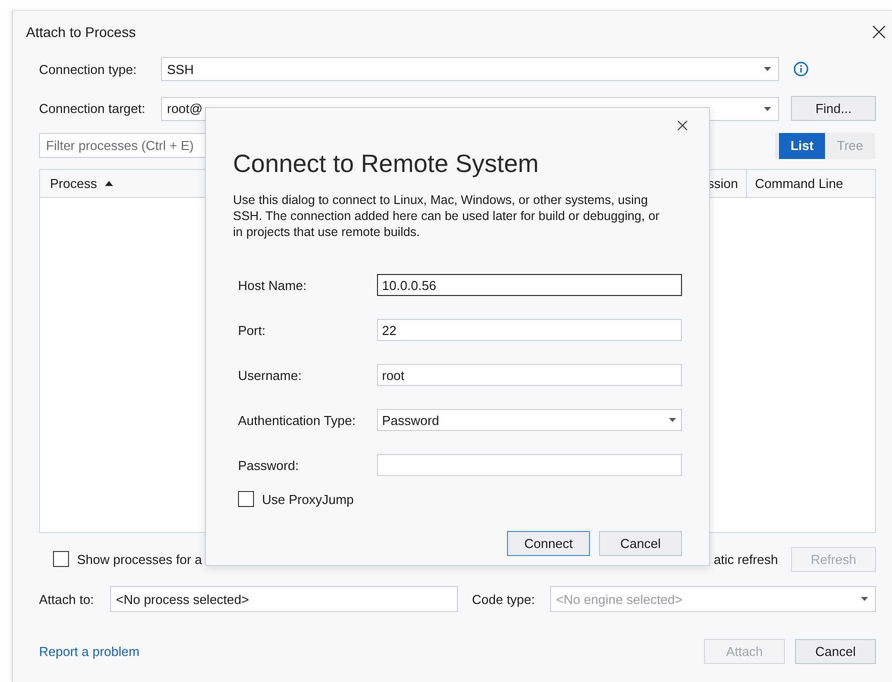  Describe the element at coordinates (92, 108) in the screenshot. I see `field-label: Connection target:` at that location.